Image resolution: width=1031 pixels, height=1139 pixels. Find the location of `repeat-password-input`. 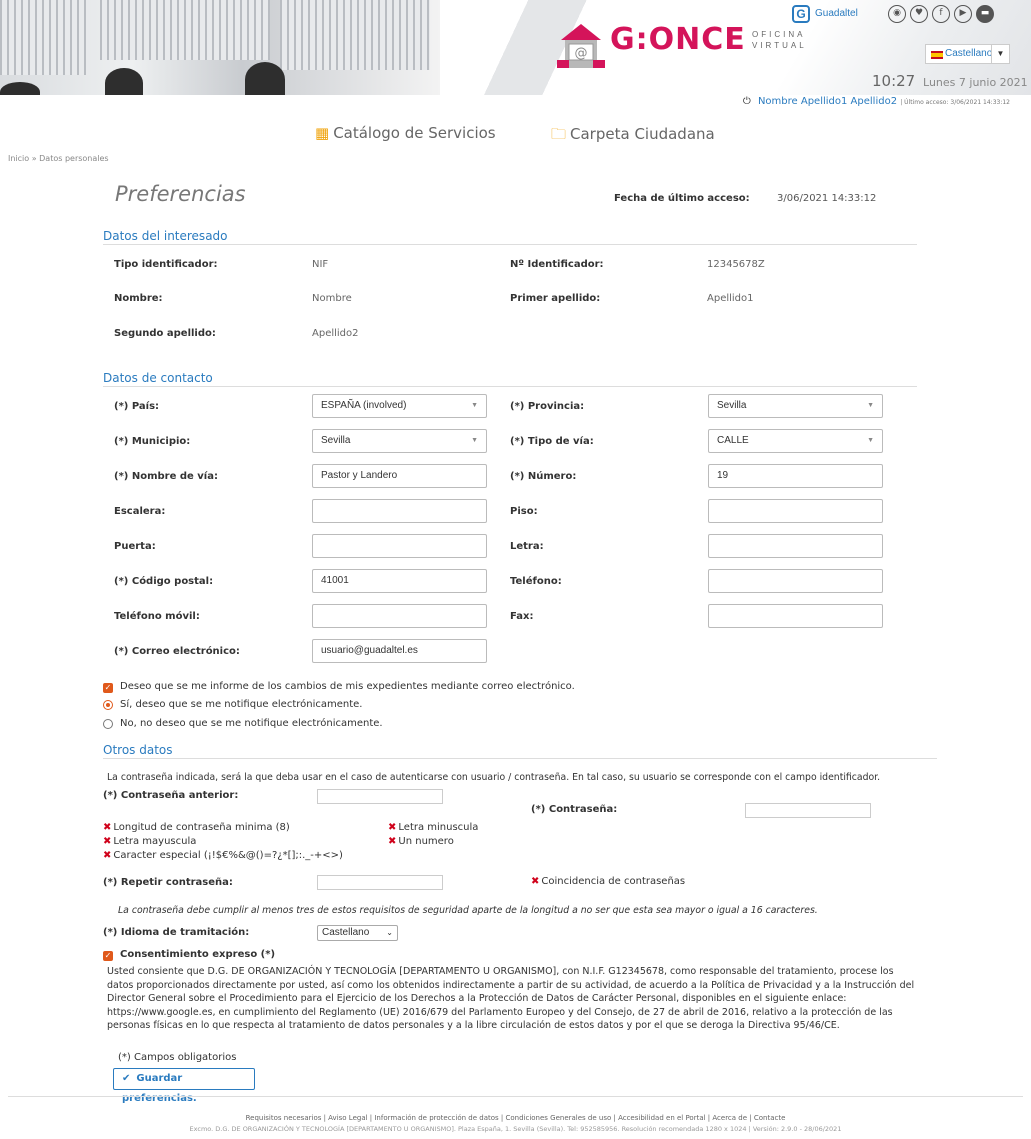

repeat-password-input is located at coordinates (380, 882).